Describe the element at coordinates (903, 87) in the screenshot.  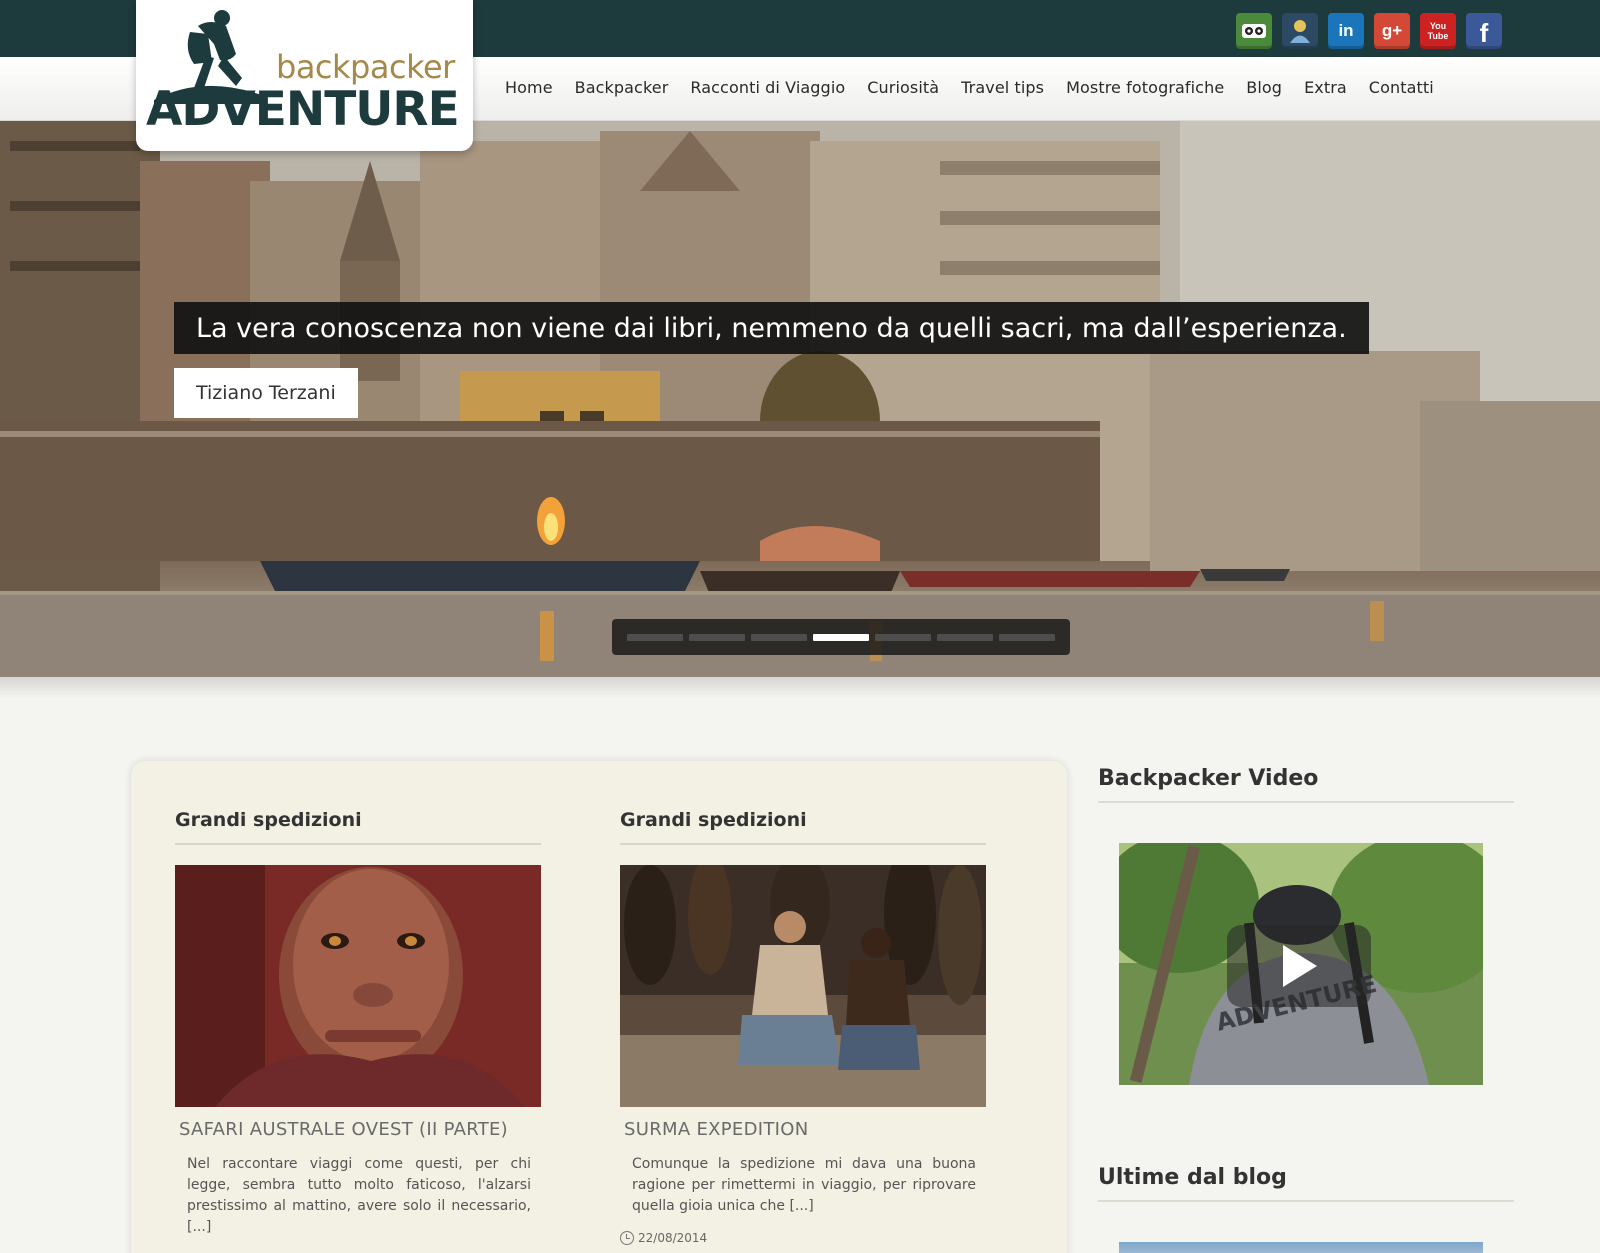
I see `nav-curiosita: Curiosità` at that location.